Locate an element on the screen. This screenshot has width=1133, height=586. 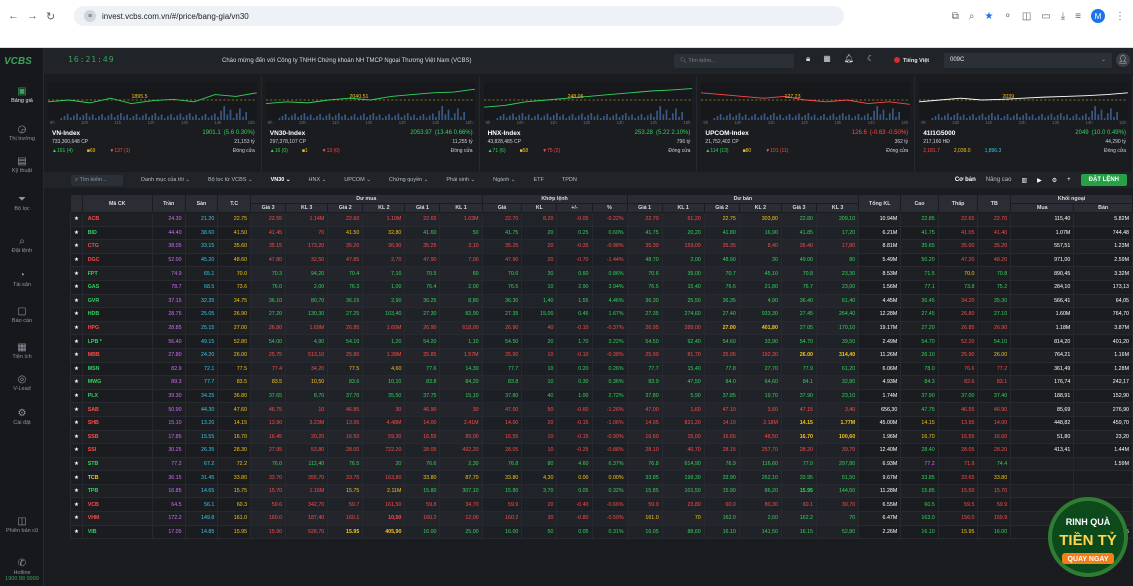
sidebar-item-filter: ⏷ Bộ lọc is located at coordinates (22, 203).